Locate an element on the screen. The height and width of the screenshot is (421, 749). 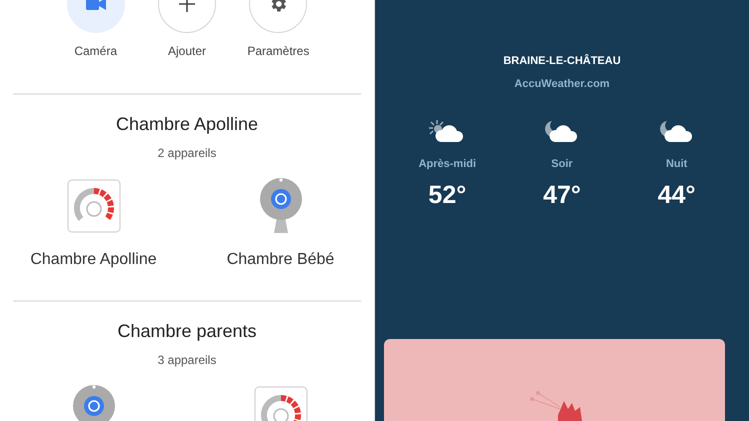
device-label: Chambre Apolline is located at coordinates (93, 260).